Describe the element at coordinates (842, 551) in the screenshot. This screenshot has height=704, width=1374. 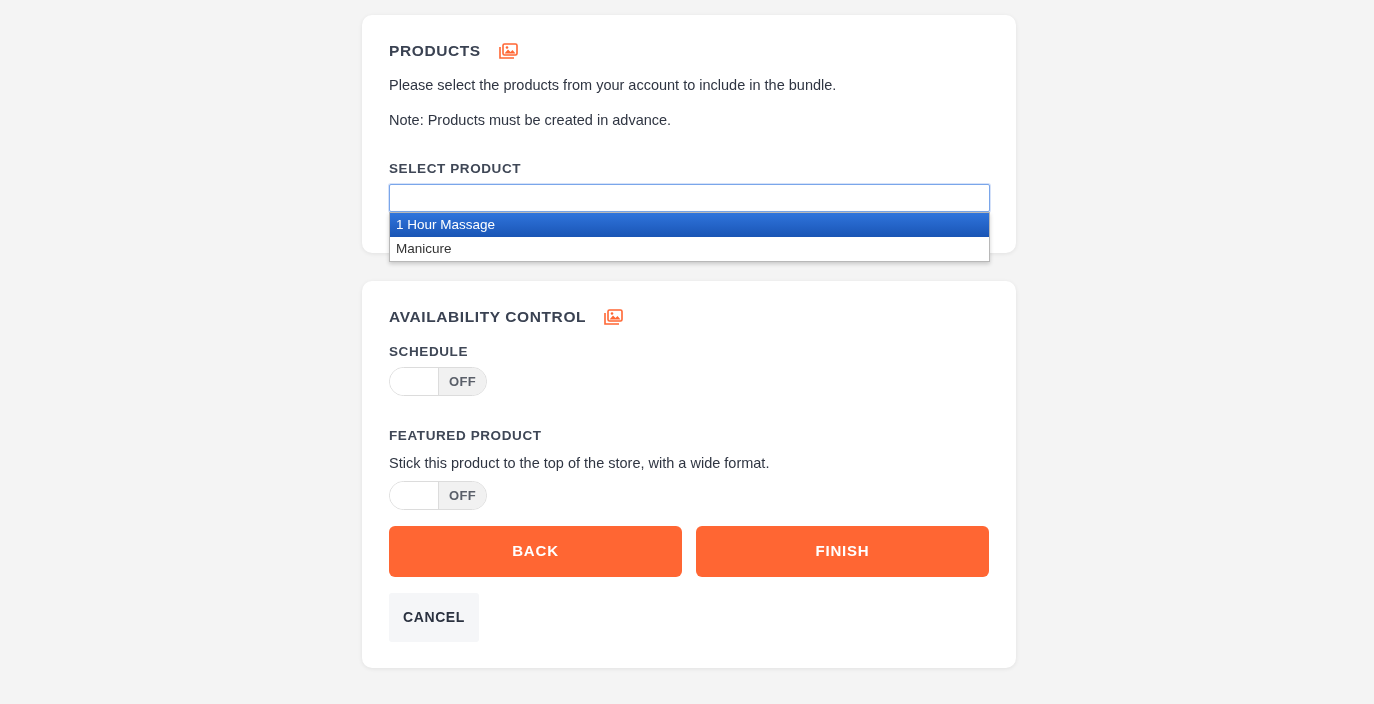
I see `finish-button: FINISH` at that location.